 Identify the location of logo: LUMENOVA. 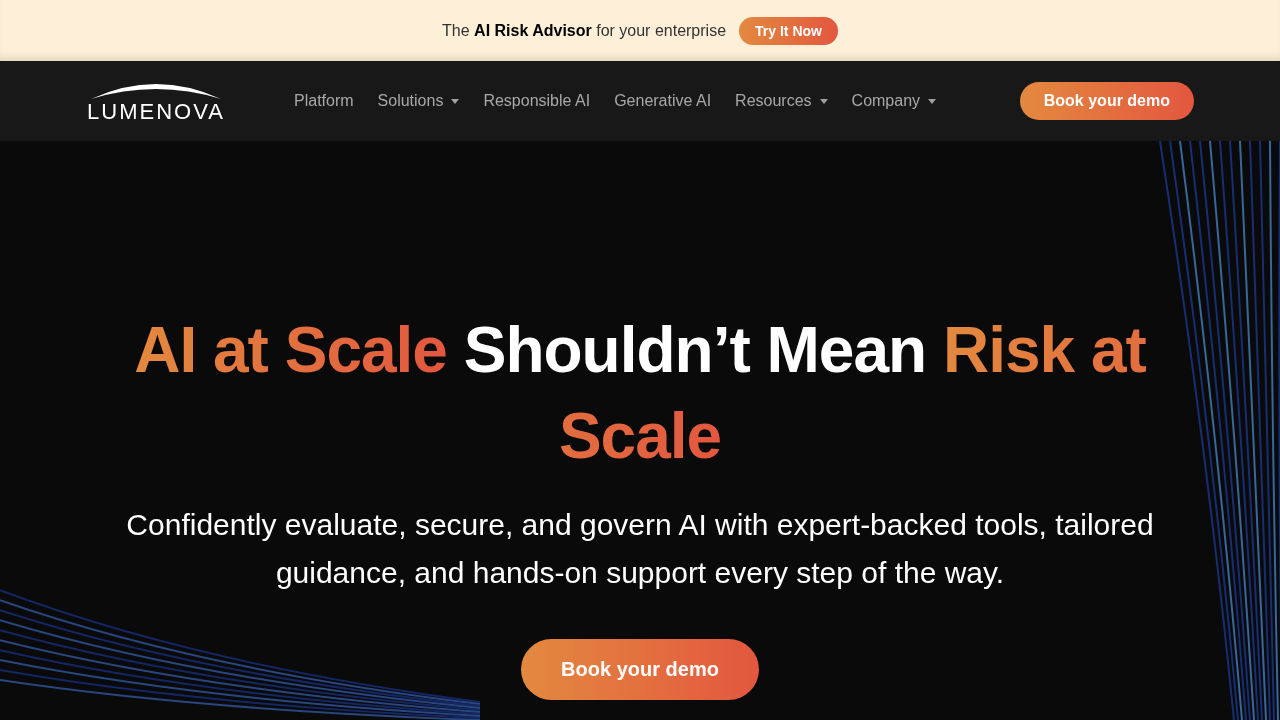
(156, 112).